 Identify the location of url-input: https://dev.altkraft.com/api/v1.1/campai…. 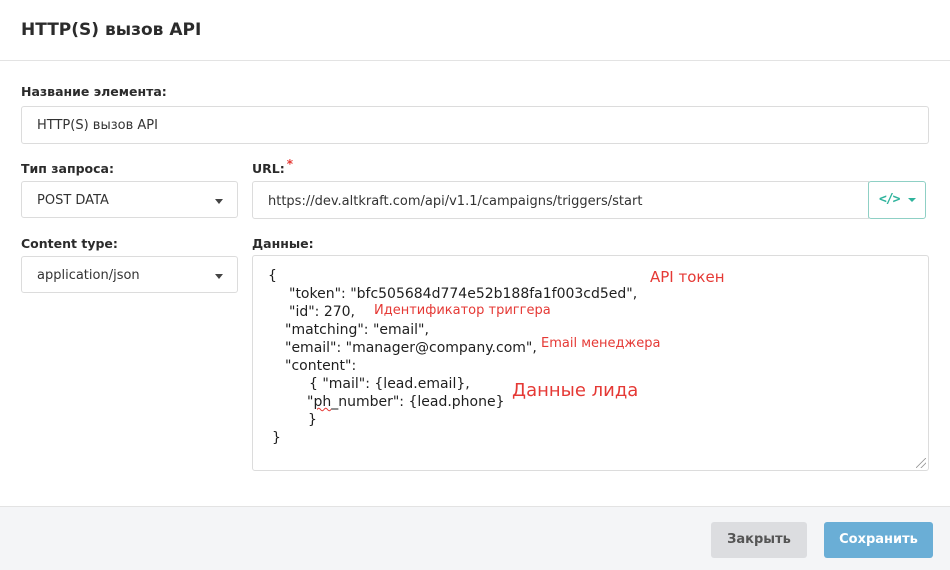
(560, 200).